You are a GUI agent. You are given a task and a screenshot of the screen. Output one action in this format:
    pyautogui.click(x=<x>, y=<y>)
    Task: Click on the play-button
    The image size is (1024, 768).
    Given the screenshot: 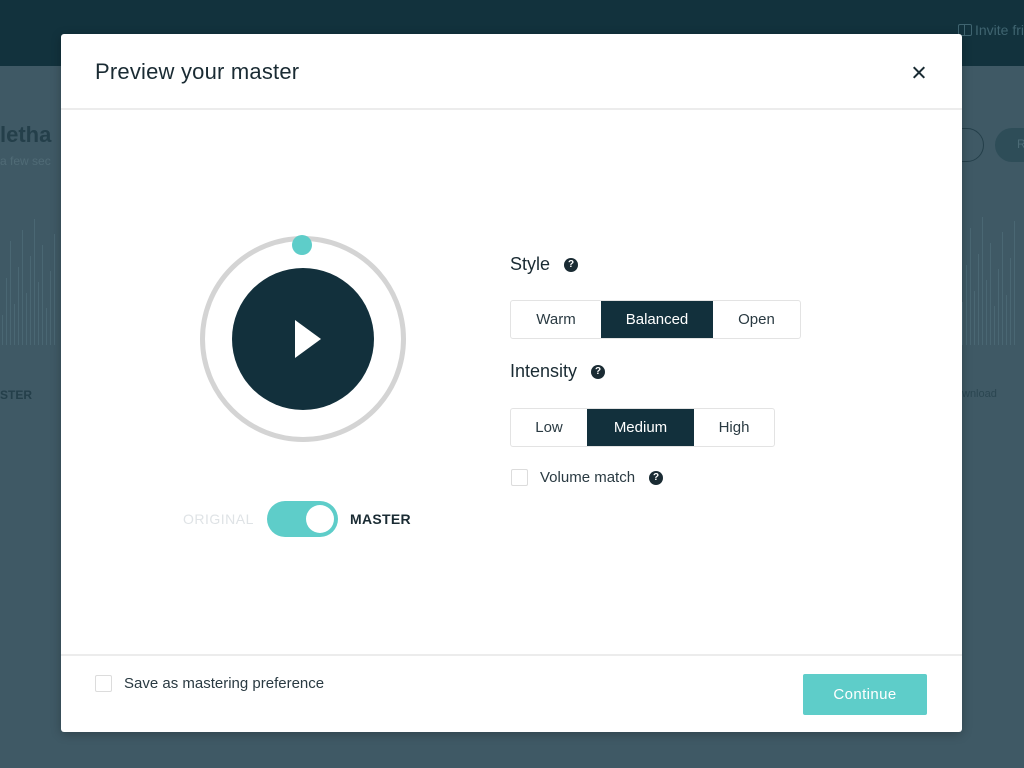 What is the action you would take?
    pyautogui.click(x=303, y=339)
    